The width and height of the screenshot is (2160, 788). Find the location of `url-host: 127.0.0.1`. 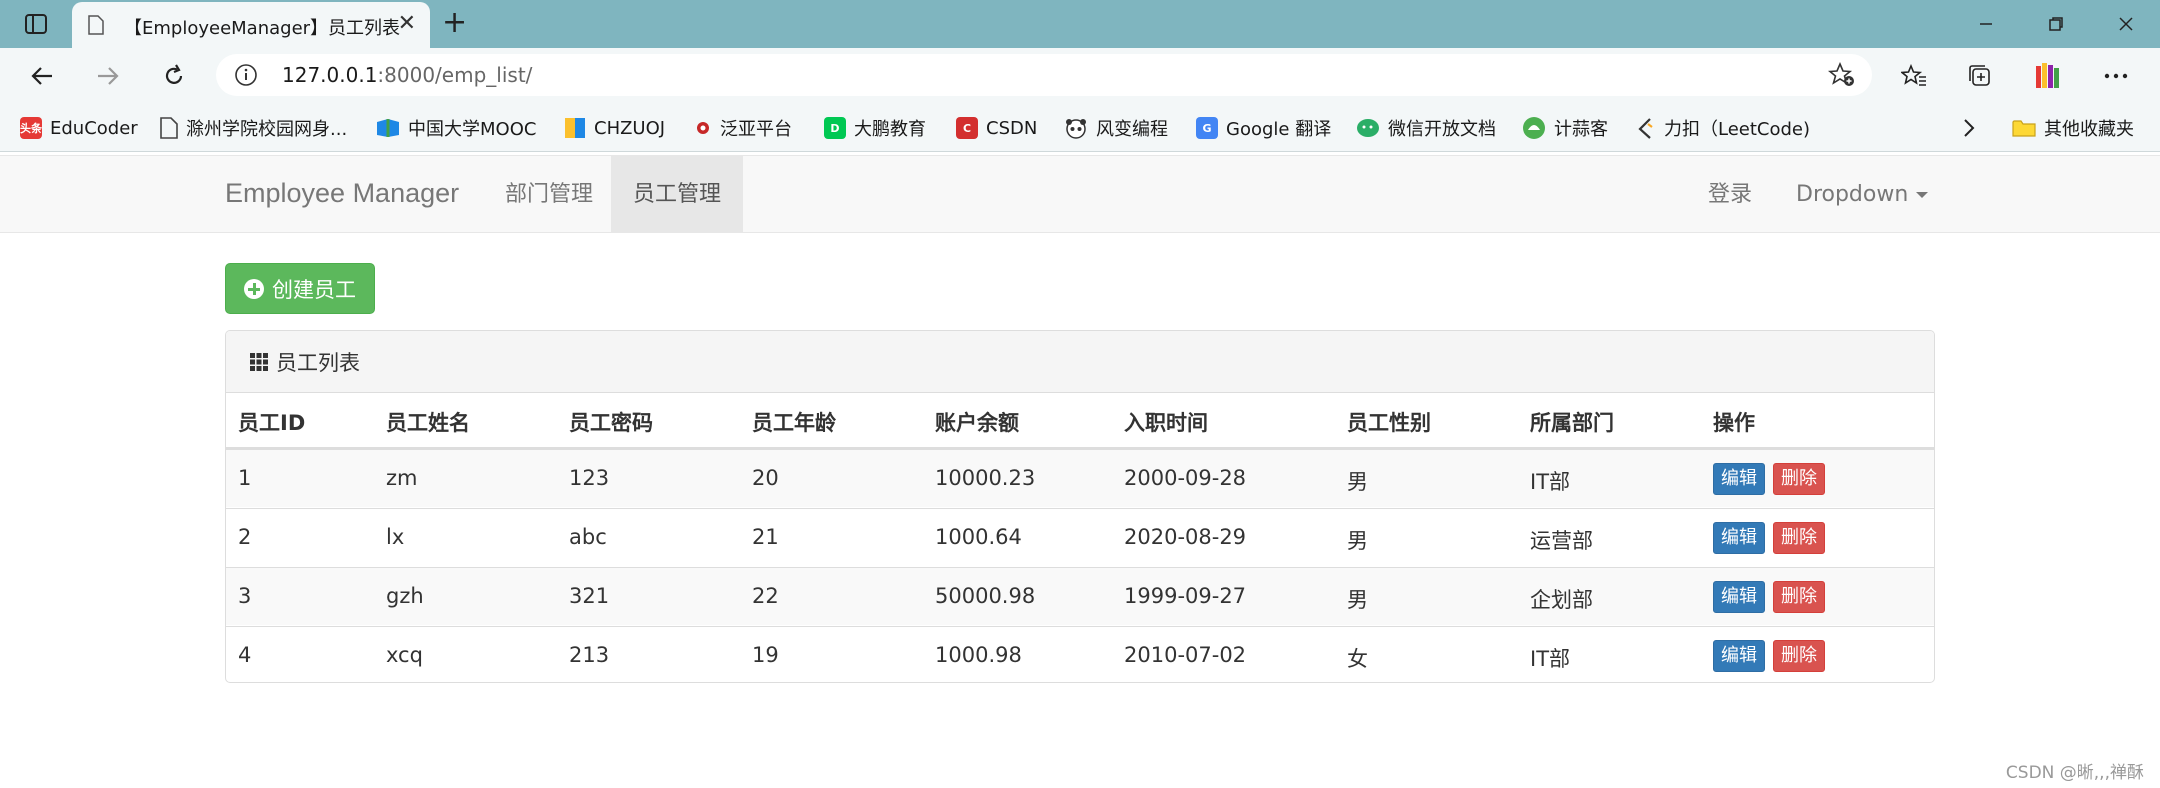

url-host: 127.0.0.1 is located at coordinates (330, 75).